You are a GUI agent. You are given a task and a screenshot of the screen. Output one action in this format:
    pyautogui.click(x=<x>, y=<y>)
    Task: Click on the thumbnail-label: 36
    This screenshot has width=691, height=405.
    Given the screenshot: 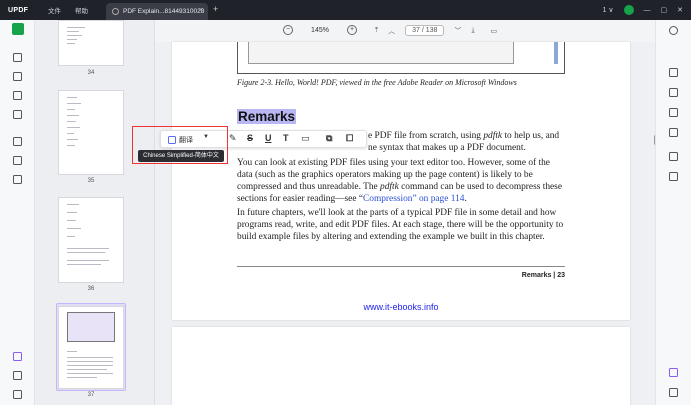 What is the action you would take?
    pyautogui.click(x=91, y=289)
    